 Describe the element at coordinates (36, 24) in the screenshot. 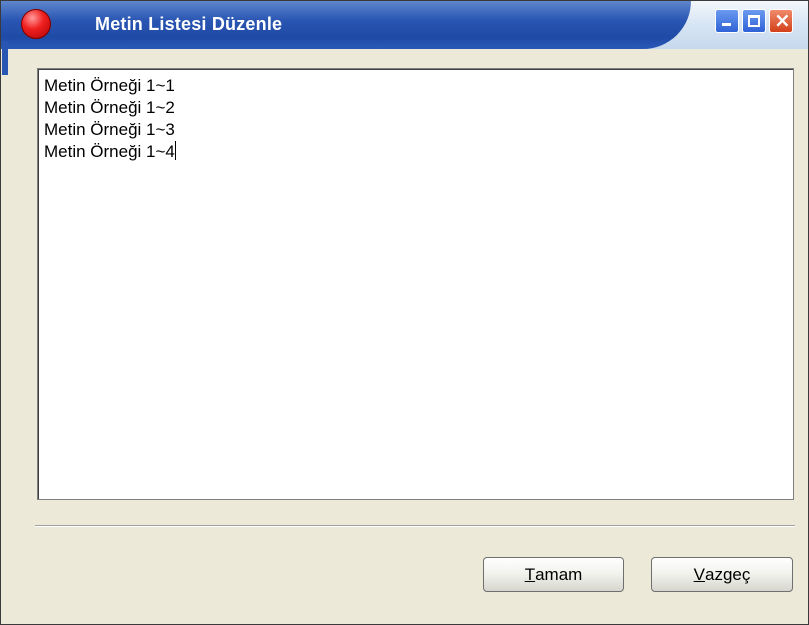

I see `app-icon` at that location.